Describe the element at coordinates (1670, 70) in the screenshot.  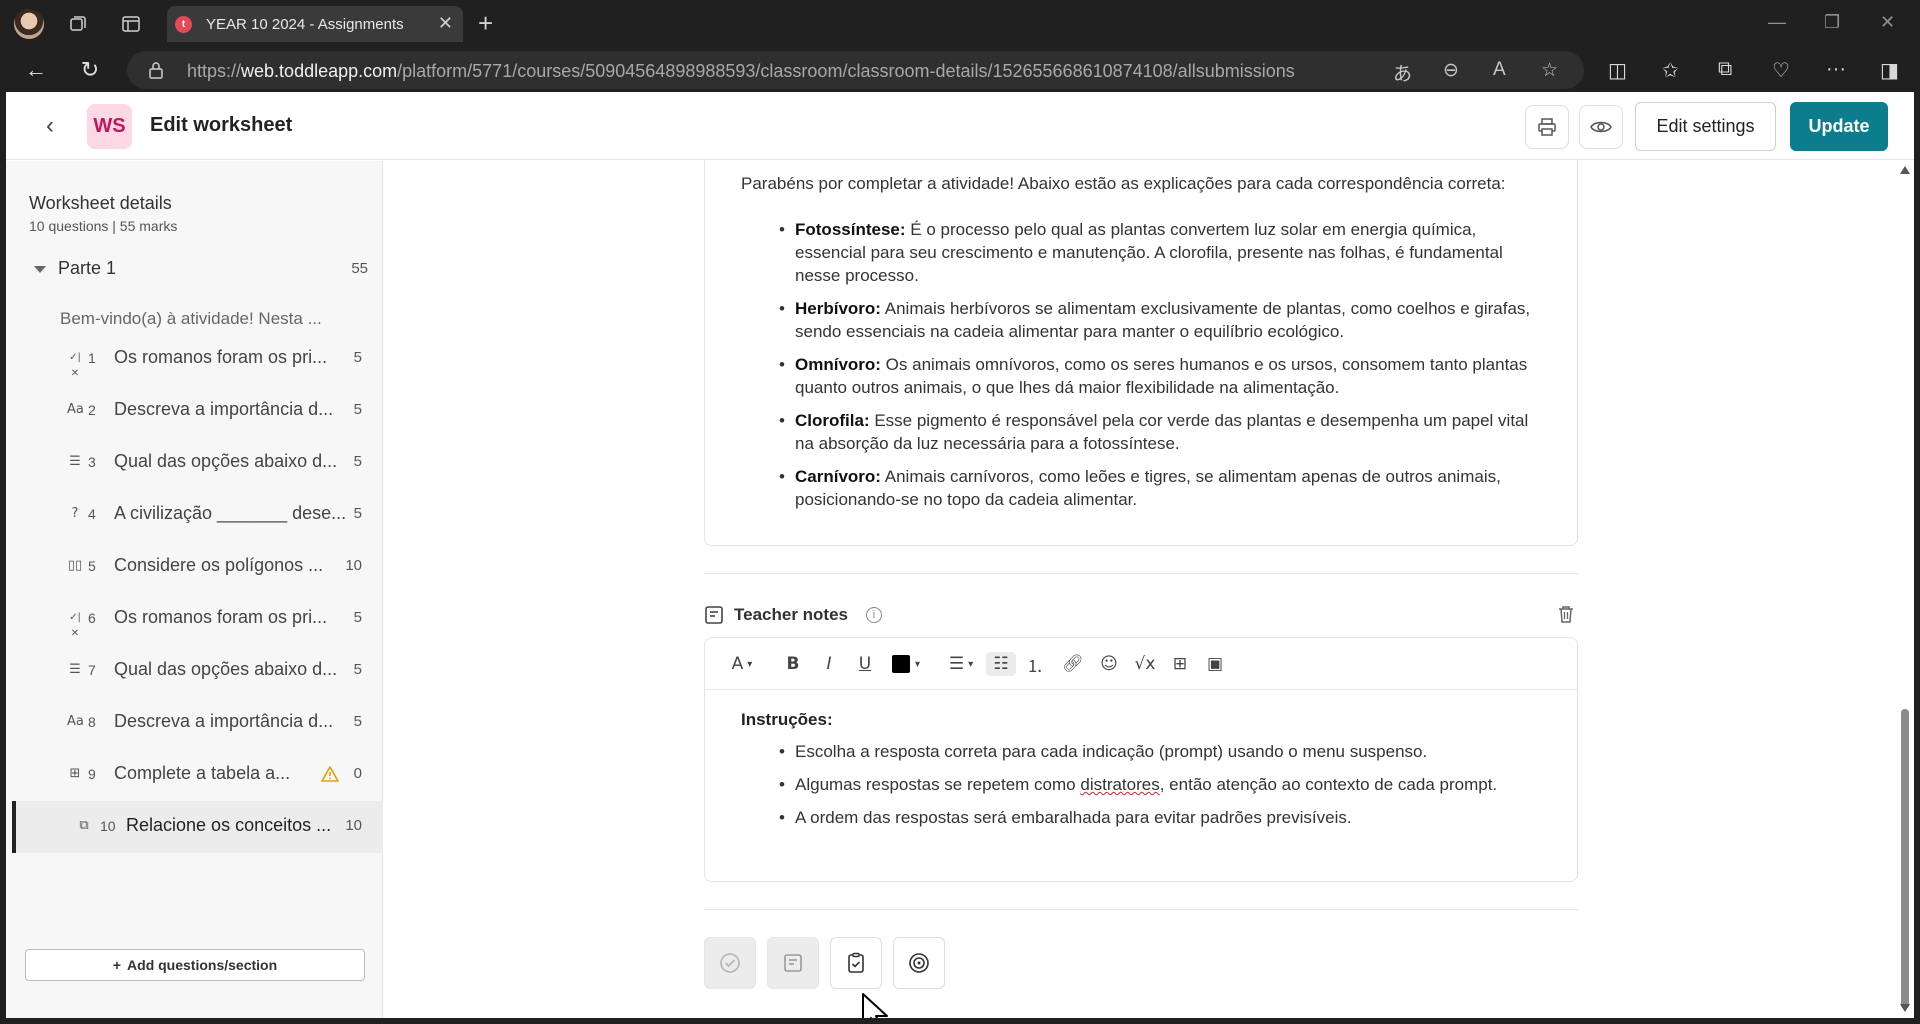
I see `favorites-icon: ✩` at that location.